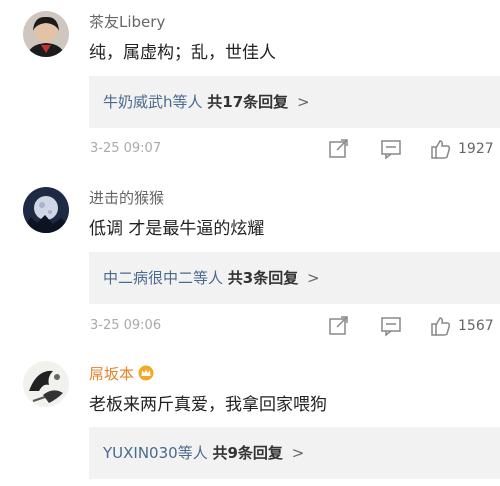 This screenshot has width=500, height=486. Describe the element at coordinates (476, 149) in the screenshot. I see `like-count: 1927` at that location.